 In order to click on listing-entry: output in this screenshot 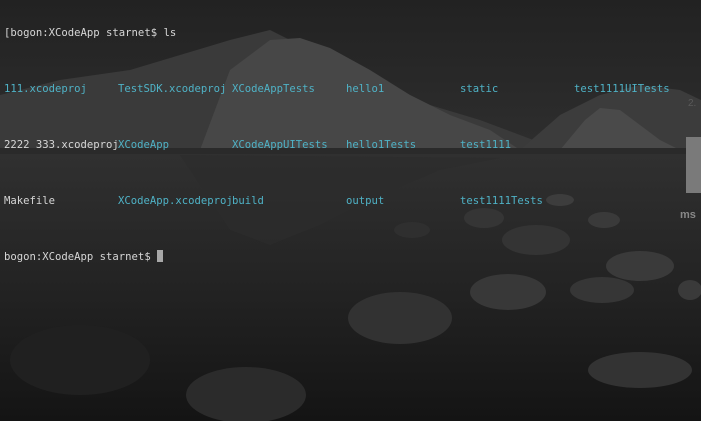, I will do `click(365, 201)`.